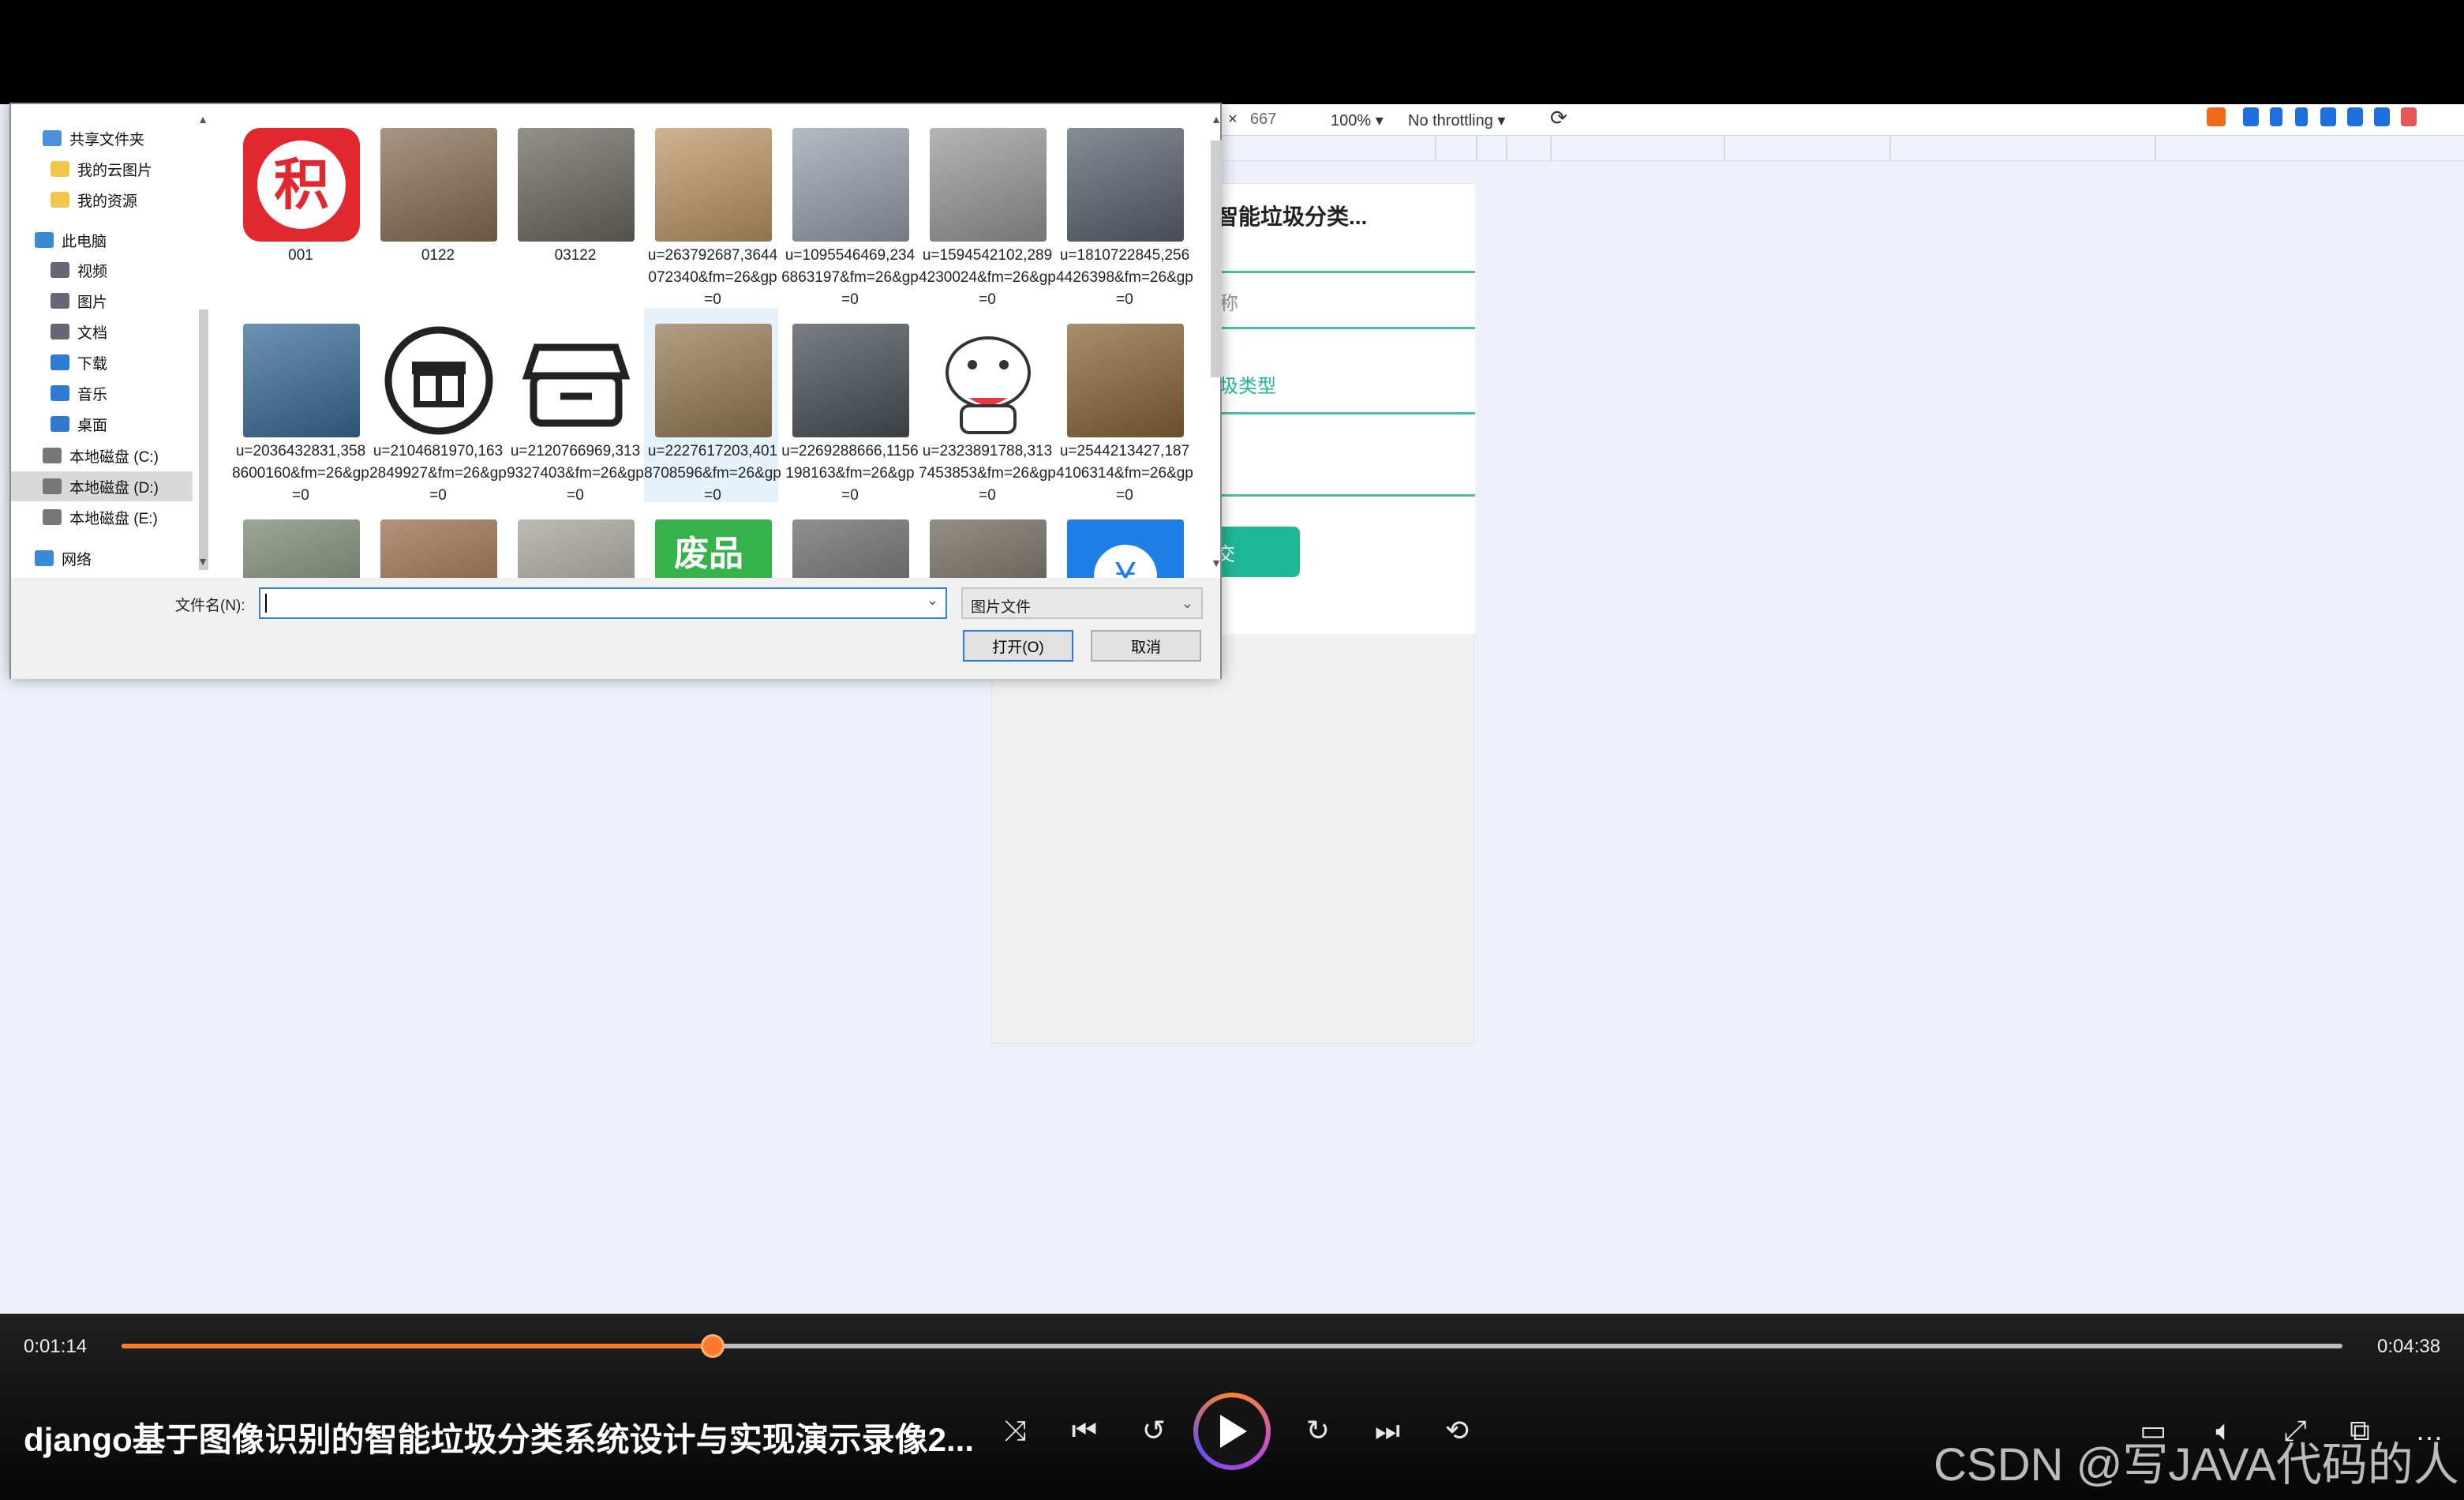  I want to click on rotate-icon: ⟳, so click(1558, 118).